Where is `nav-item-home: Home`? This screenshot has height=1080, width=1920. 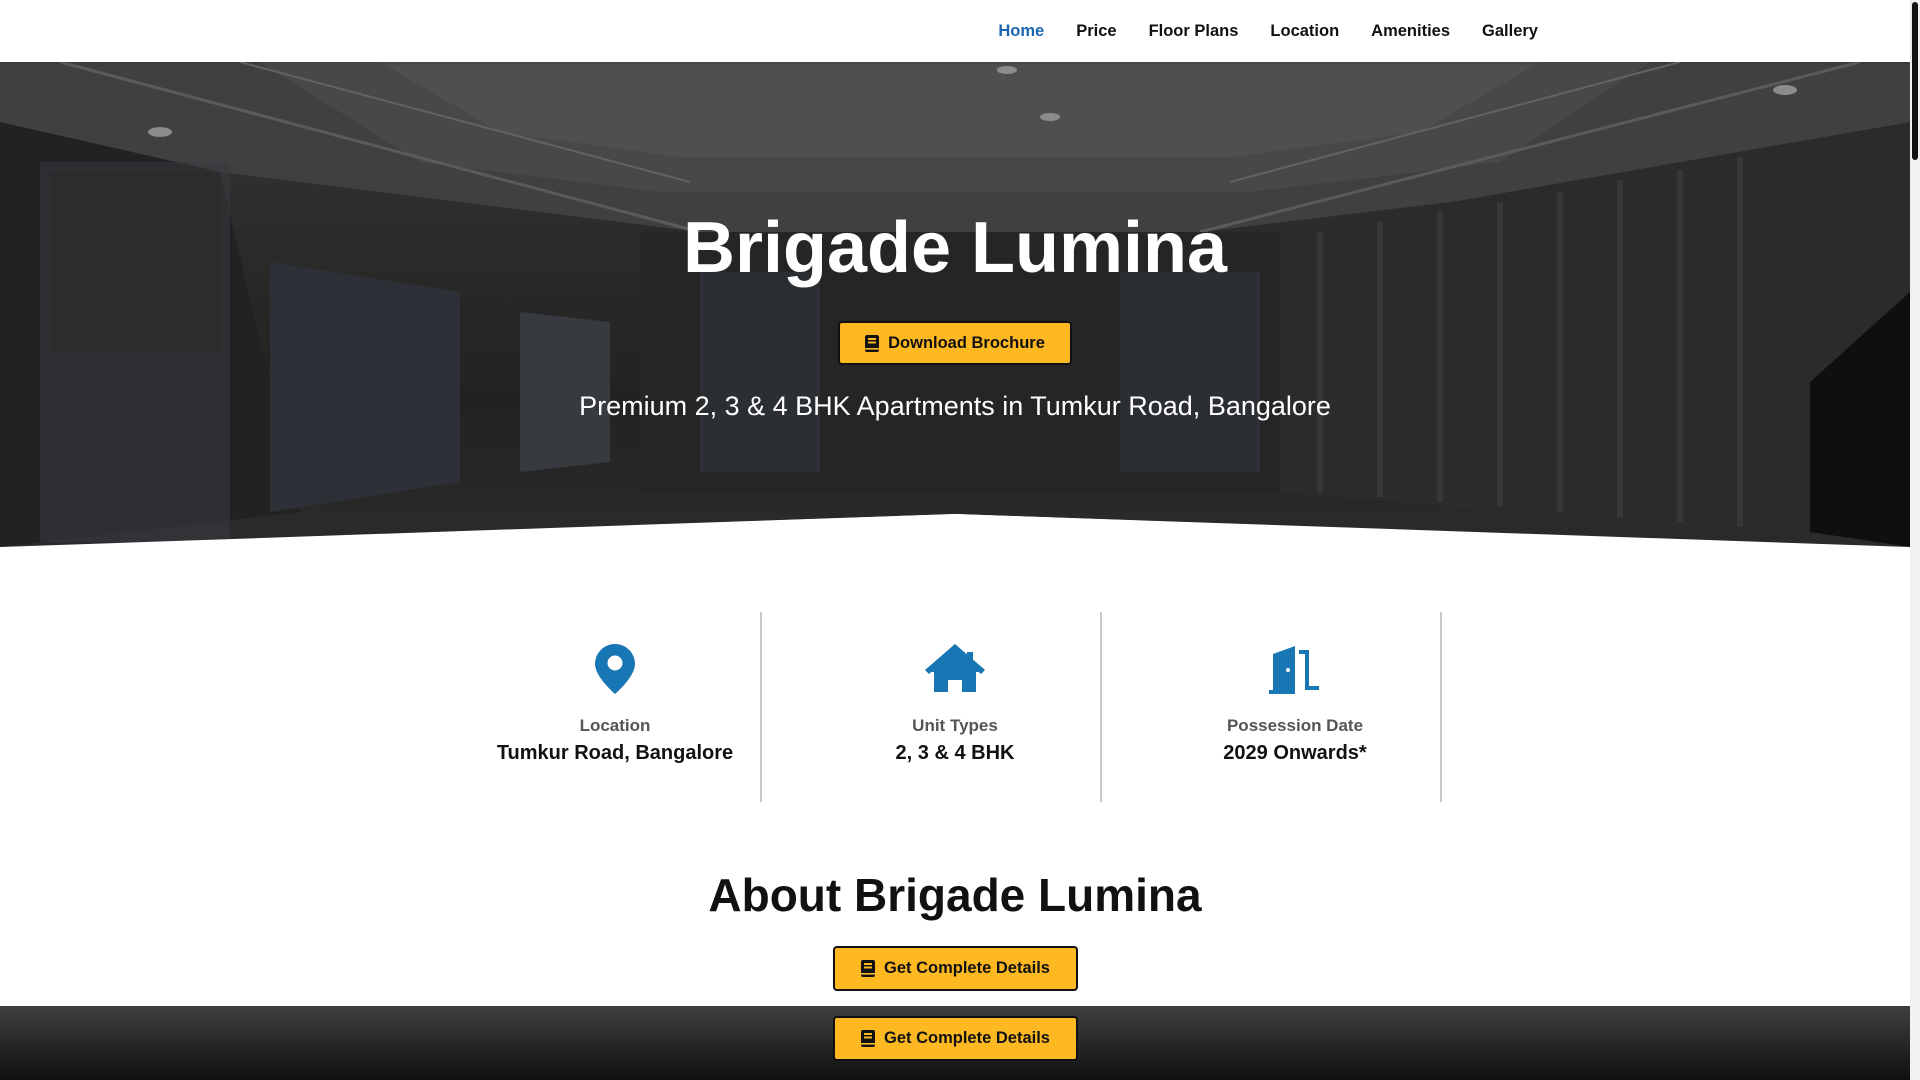
nav-item-home: Home is located at coordinates (1021, 31).